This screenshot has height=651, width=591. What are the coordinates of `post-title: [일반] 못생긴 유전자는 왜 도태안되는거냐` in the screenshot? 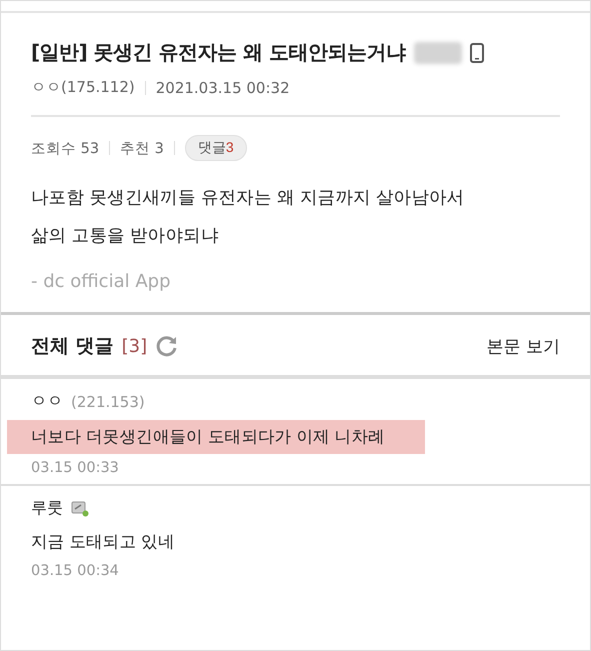 It's located at (218, 52).